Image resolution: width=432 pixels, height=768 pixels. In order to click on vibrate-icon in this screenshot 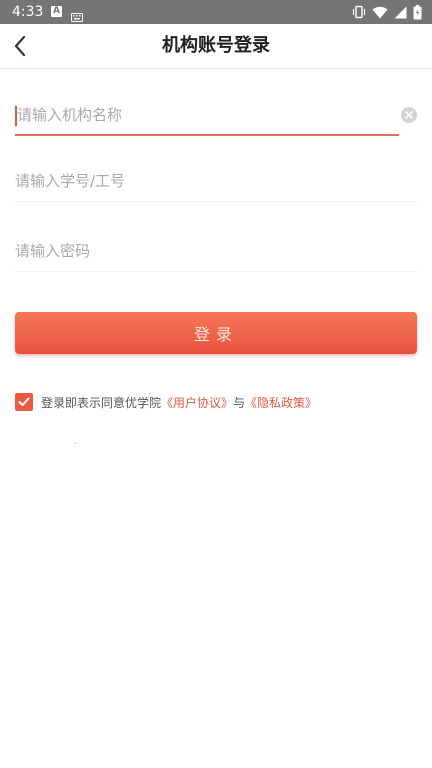, I will do `click(359, 12)`.